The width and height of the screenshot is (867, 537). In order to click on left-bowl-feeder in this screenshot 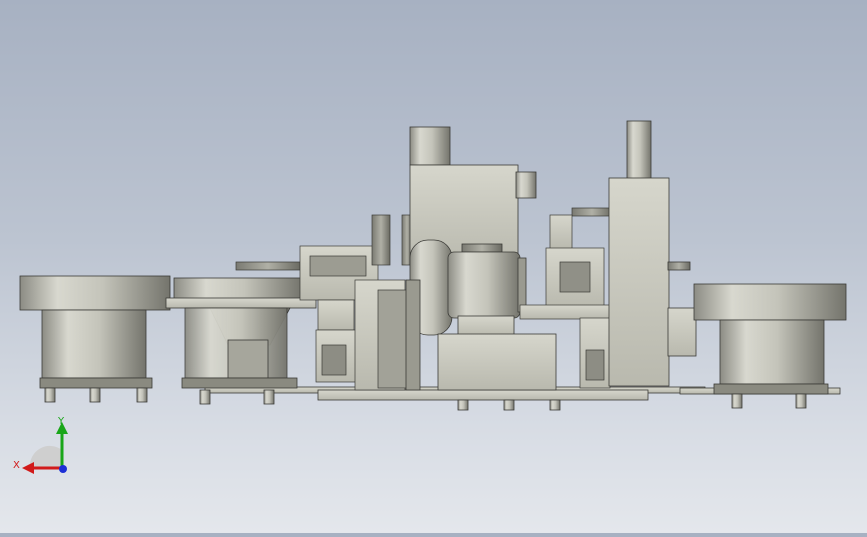, I will do `click(95, 339)`.